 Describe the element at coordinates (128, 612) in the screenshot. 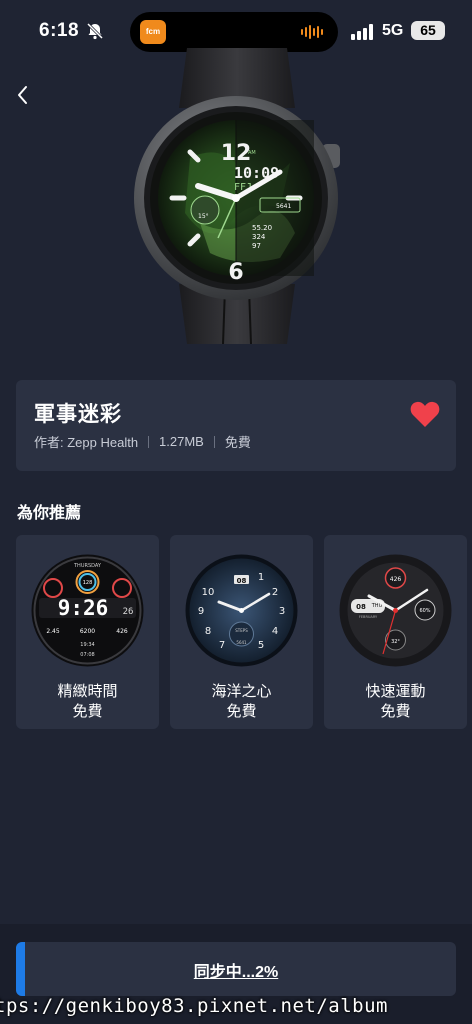

I see `thumb-seconds: 26` at that location.